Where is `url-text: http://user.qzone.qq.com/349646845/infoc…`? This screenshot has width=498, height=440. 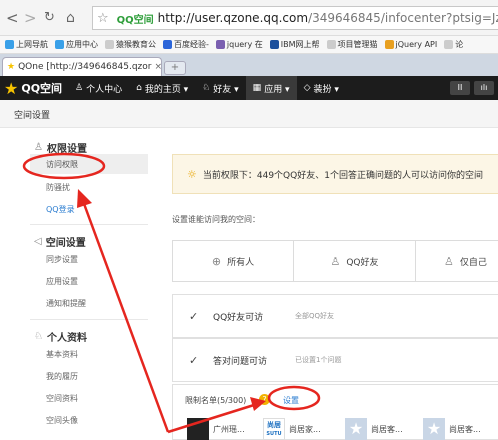 url-text: http://user.qzone.qq.com/349646845/infoc… is located at coordinates (328, 18).